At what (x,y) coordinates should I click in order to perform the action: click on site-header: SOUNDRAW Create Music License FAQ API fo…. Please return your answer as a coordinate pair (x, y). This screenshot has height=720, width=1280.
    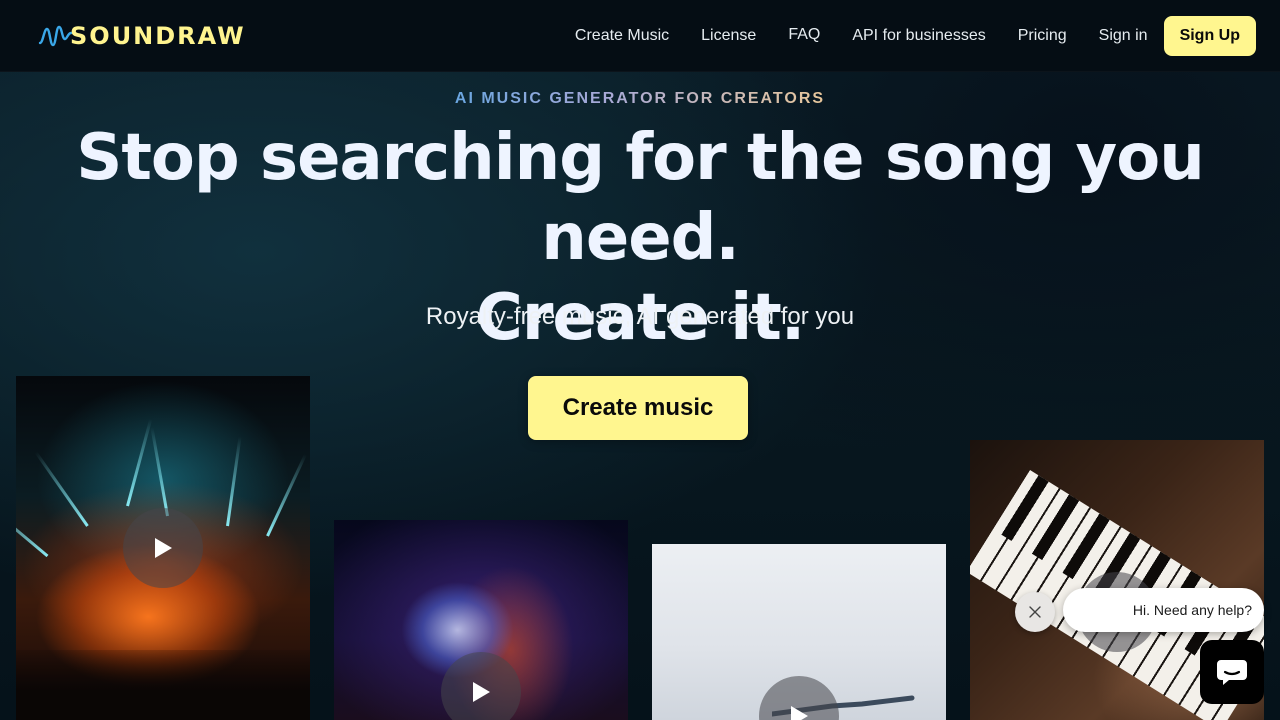
    Looking at the image, I should click on (640, 36).